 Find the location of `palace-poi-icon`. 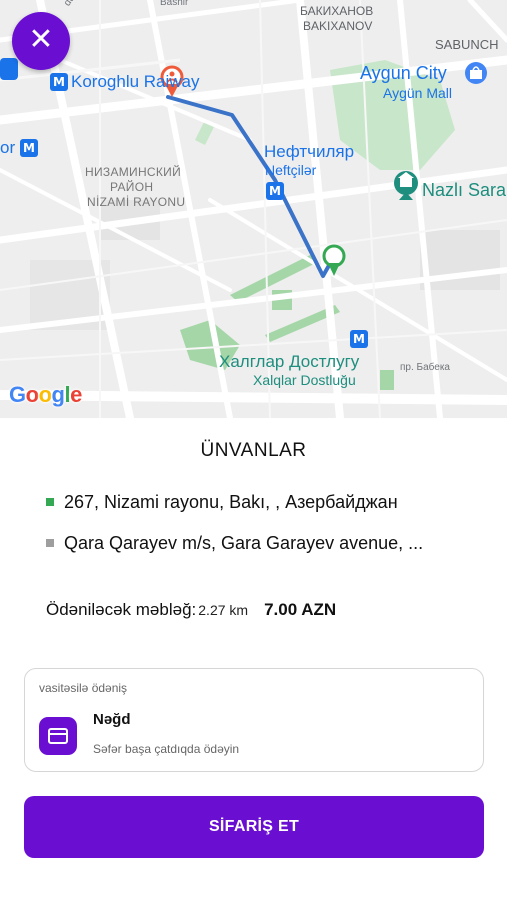

palace-poi-icon is located at coordinates (406, 185).